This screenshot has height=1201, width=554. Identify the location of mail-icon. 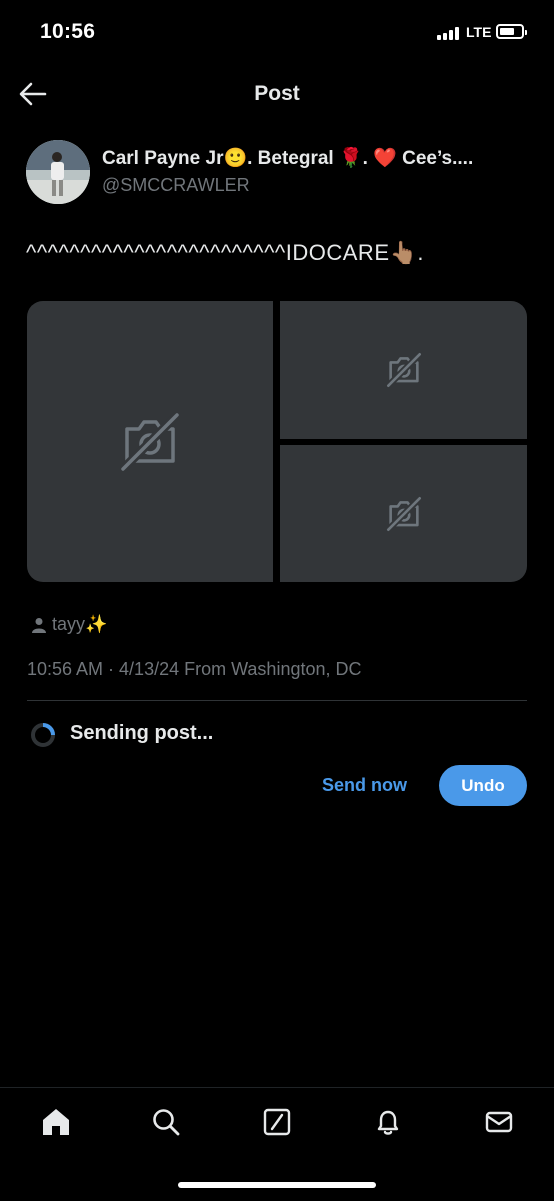
(499, 1122).